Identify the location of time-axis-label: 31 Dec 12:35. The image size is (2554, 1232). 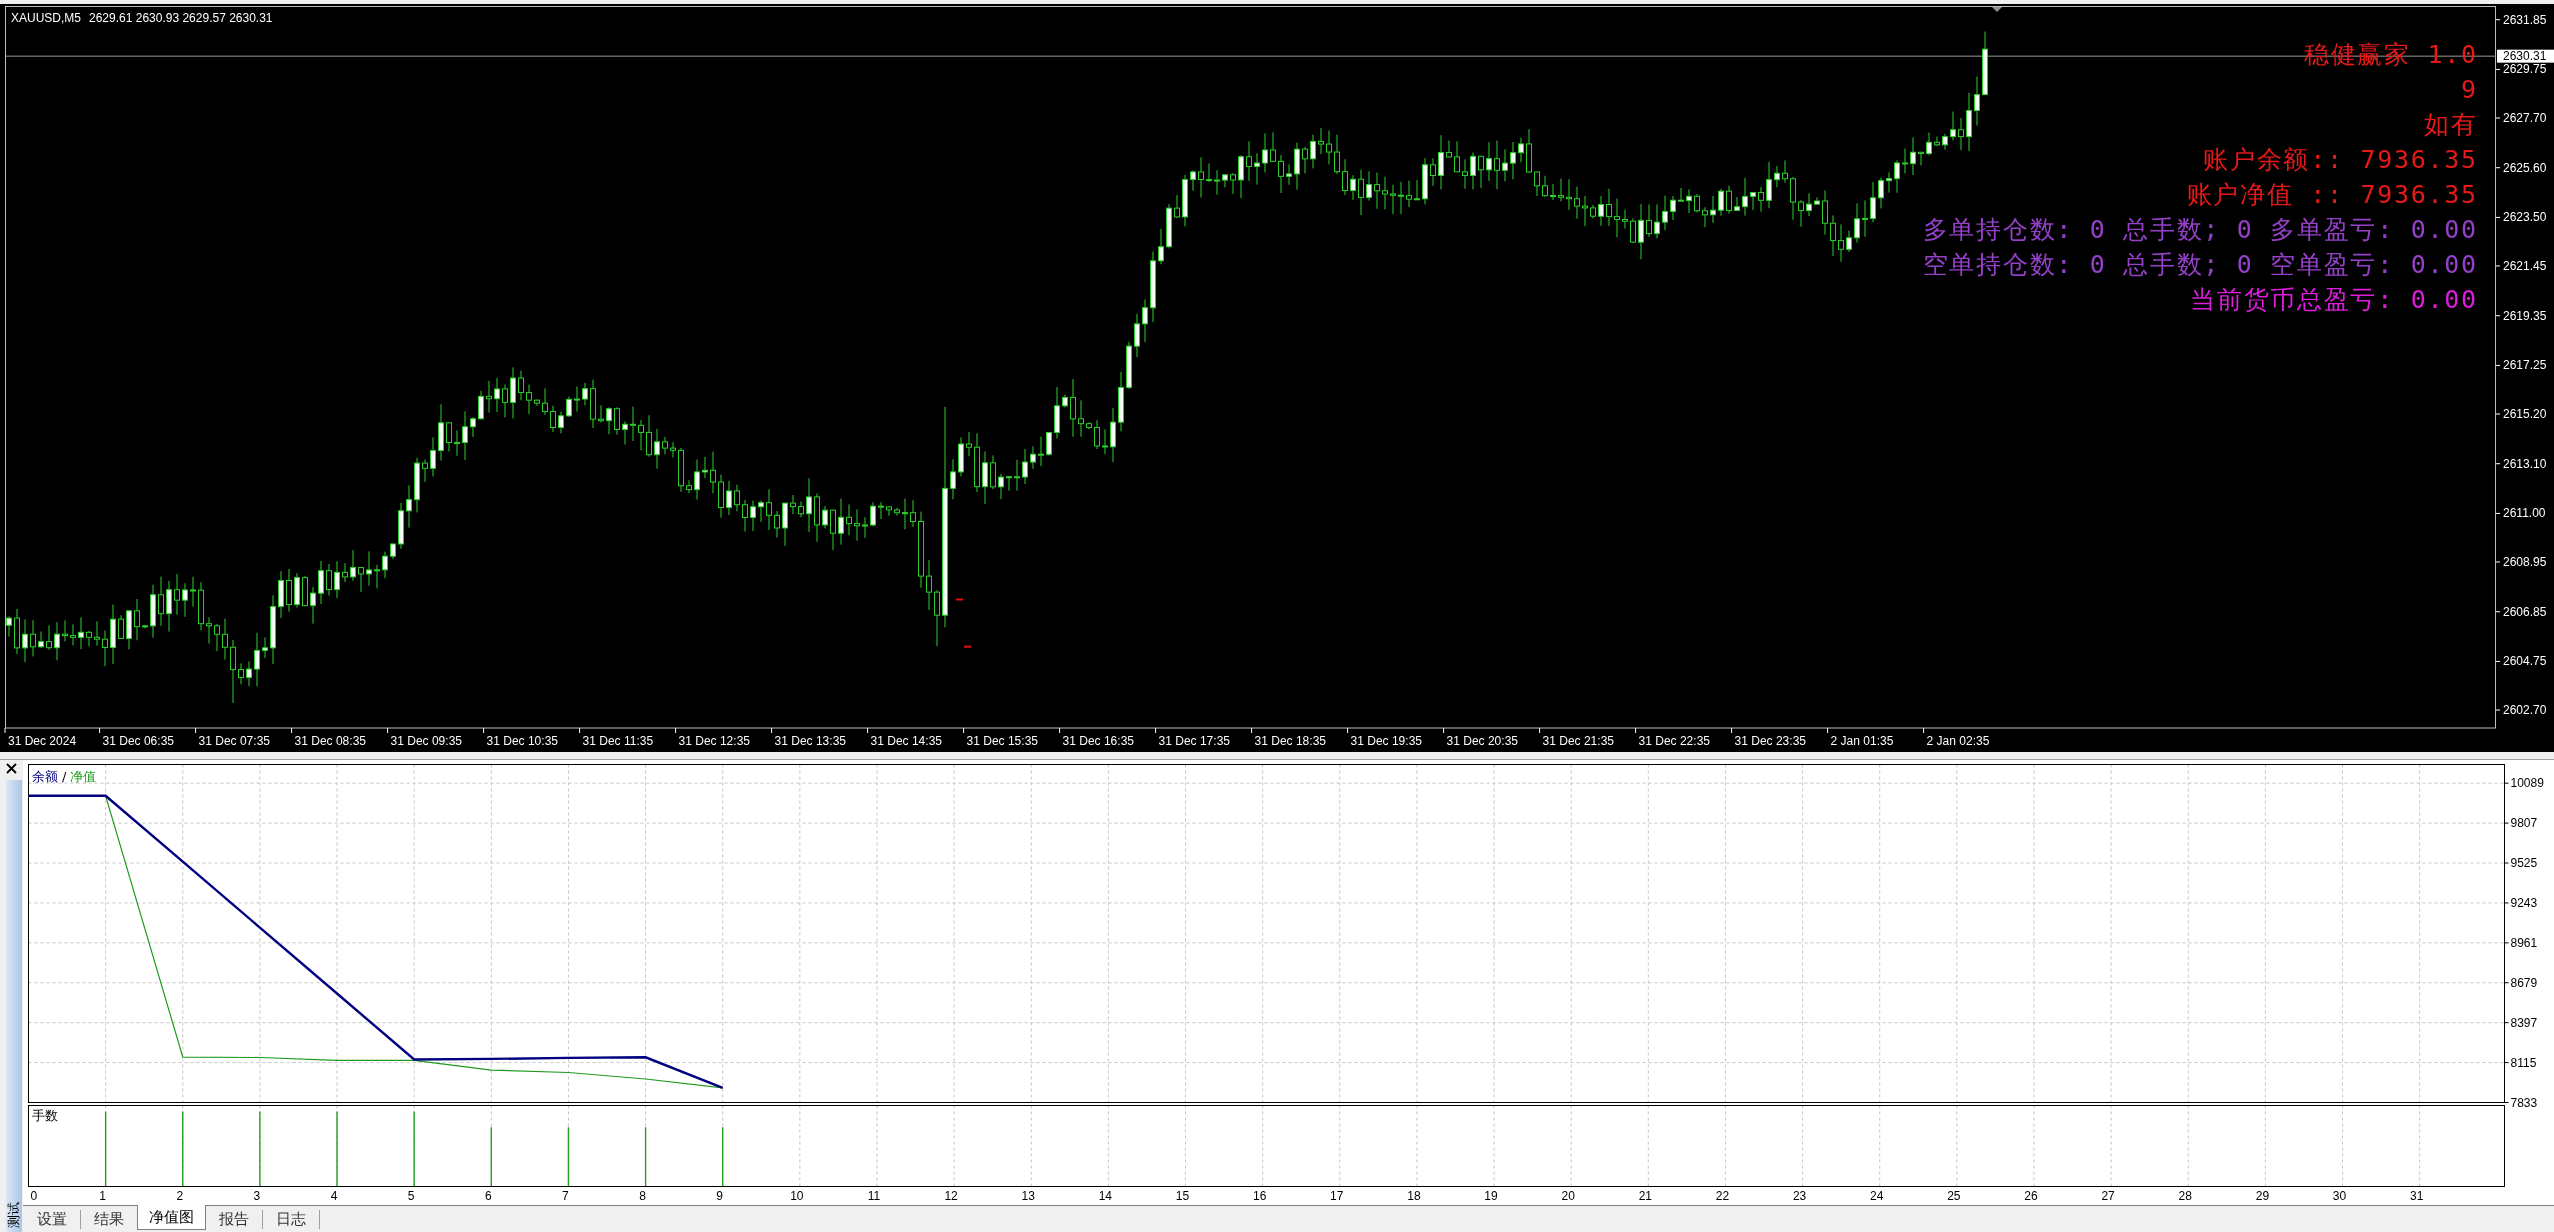
(714, 741).